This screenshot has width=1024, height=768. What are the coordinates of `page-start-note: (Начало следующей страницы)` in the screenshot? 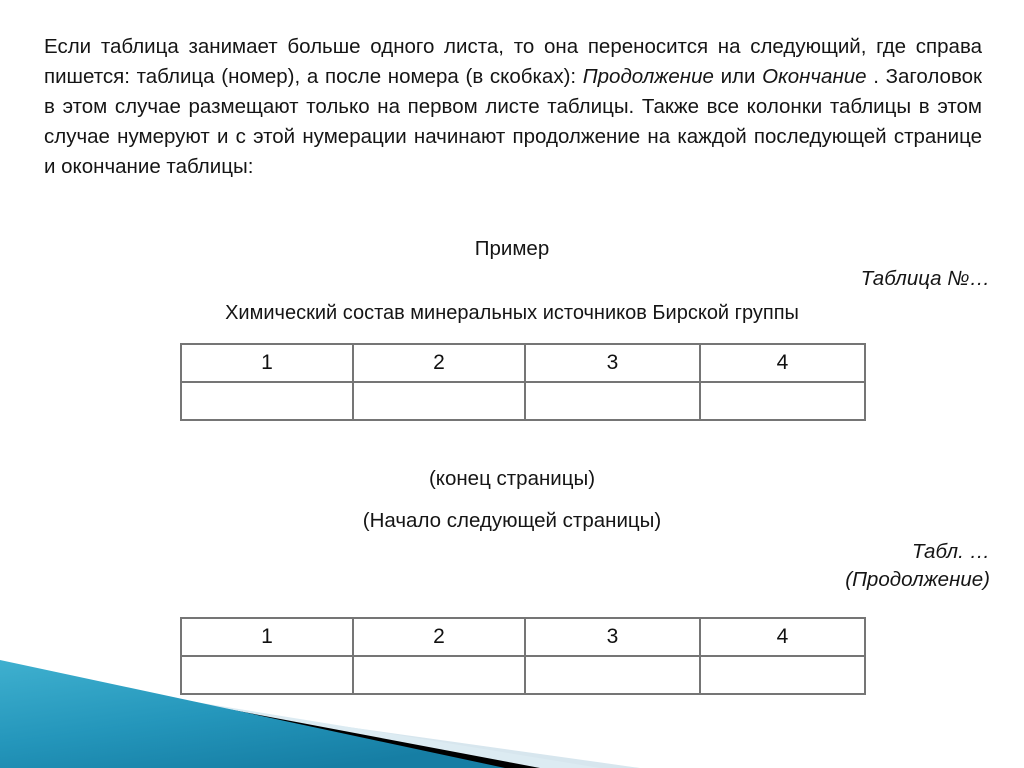 It's located at (512, 520).